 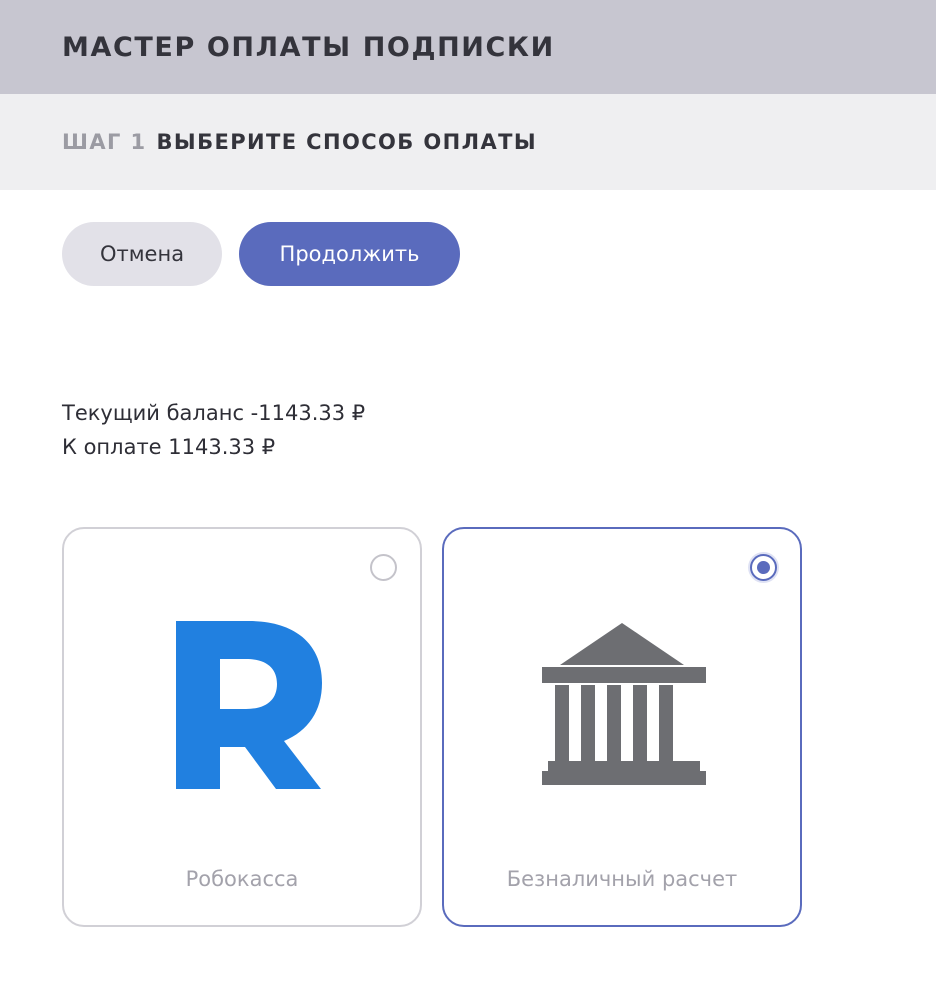 What do you see at coordinates (383, 567) in the screenshot?
I see `robokassa-radio` at bounding box center [383, 567].